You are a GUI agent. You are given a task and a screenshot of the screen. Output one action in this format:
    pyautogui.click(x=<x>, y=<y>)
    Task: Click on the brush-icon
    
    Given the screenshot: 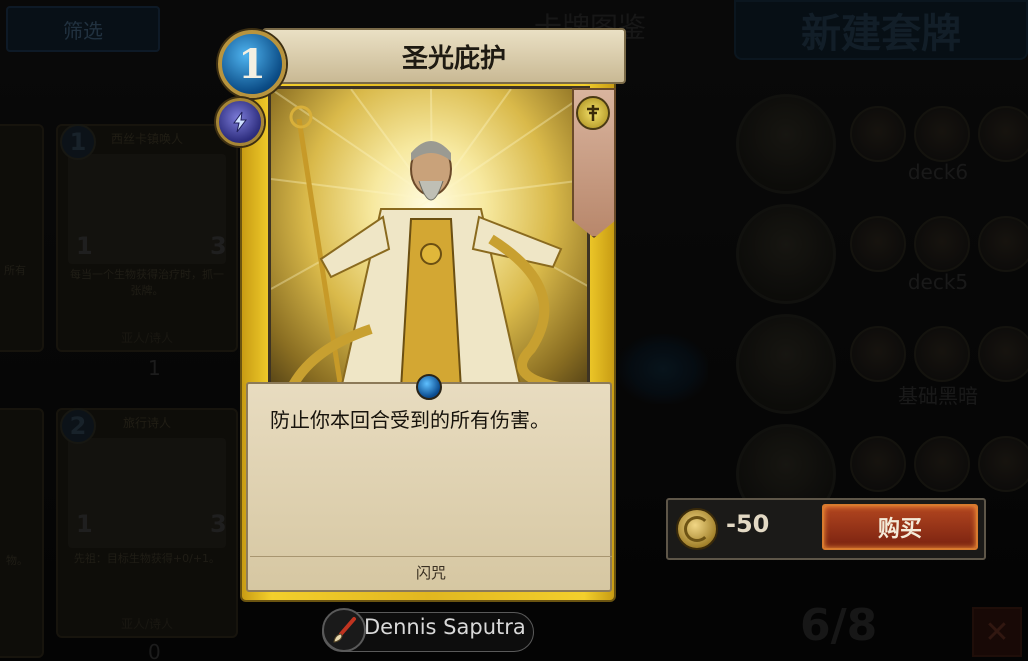 What is the action you would take?
    pyautogui.click(x=344, y=630)
    